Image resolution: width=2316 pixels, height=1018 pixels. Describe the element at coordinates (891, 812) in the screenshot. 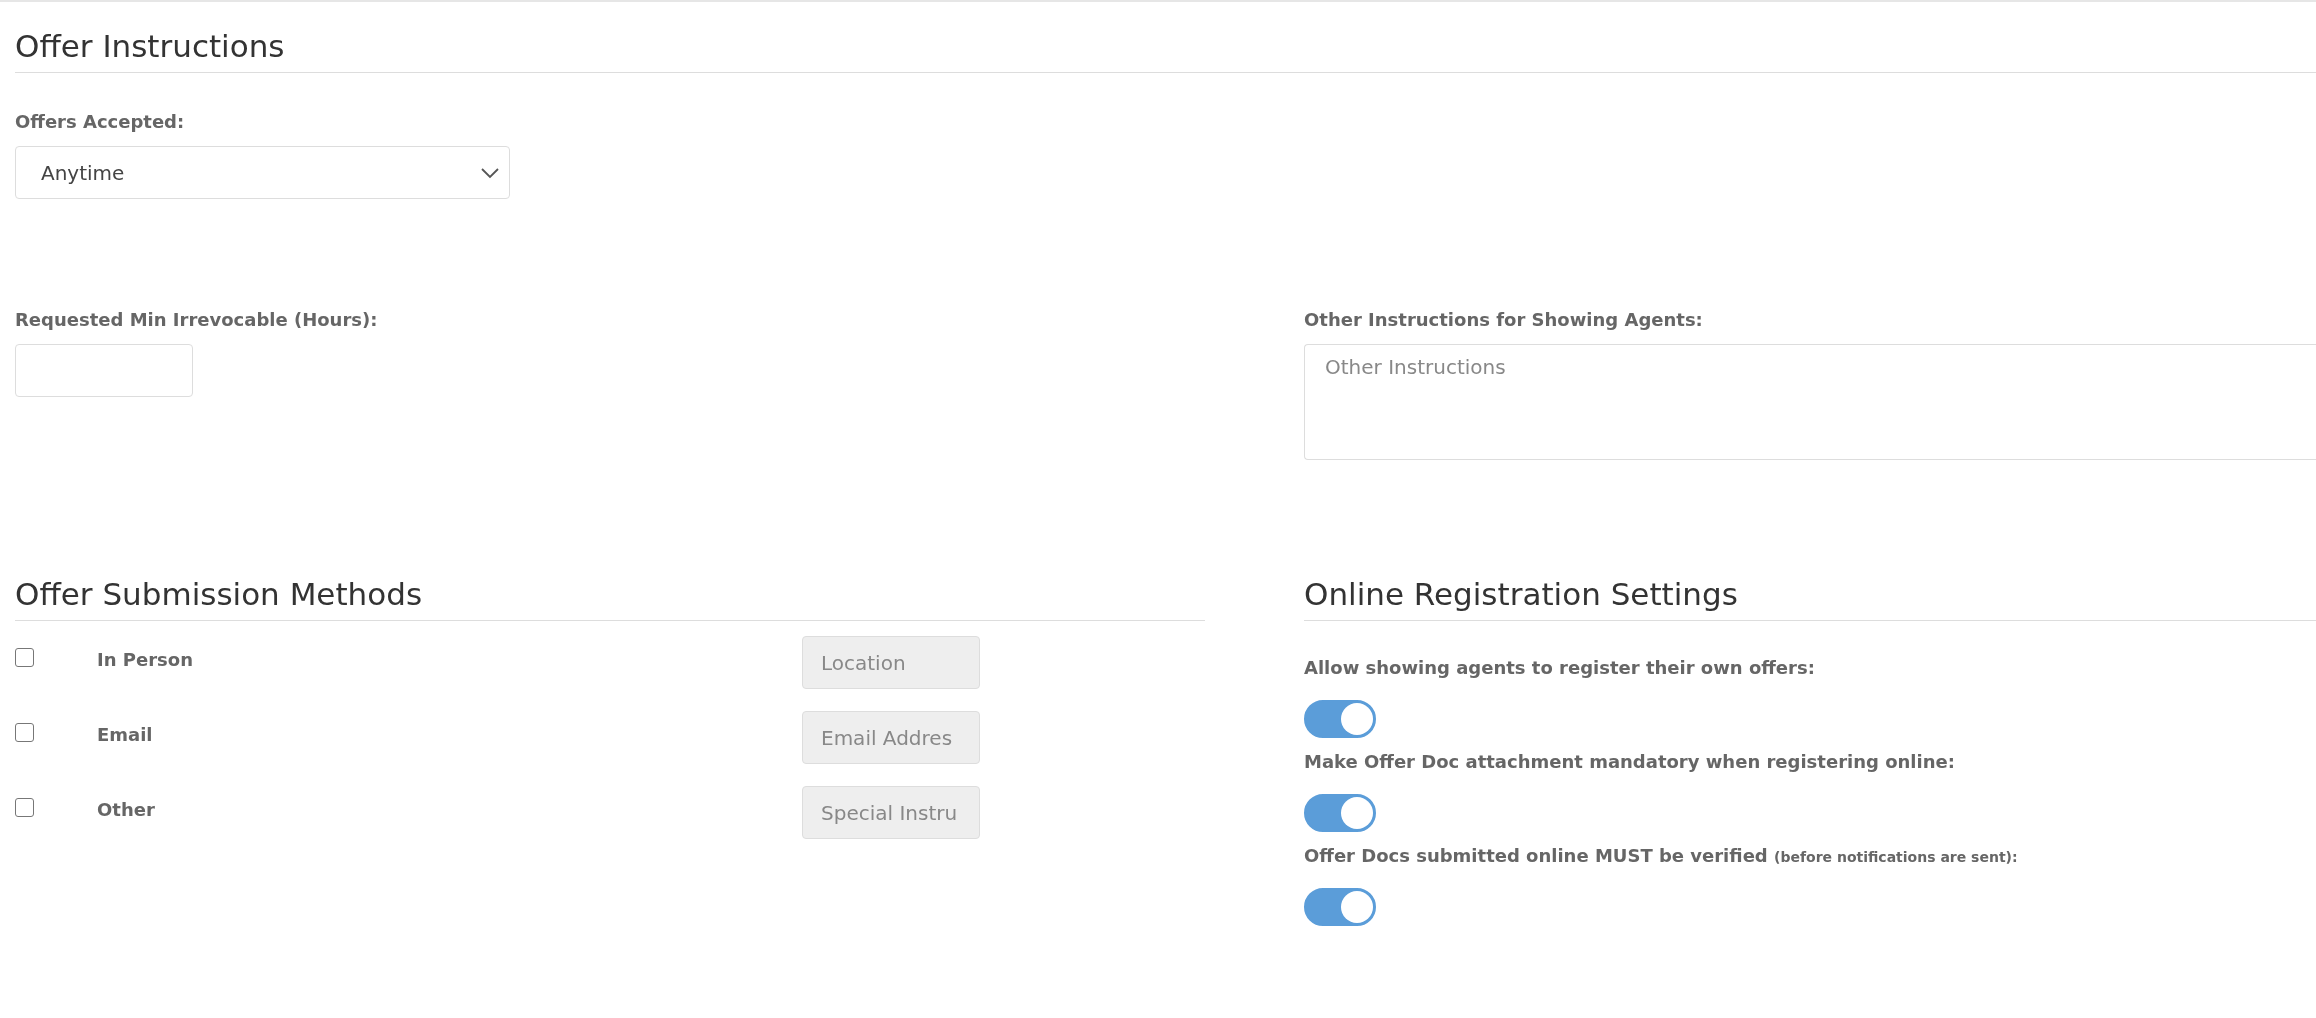

I see `method-input-field: Special Instru` at that location.